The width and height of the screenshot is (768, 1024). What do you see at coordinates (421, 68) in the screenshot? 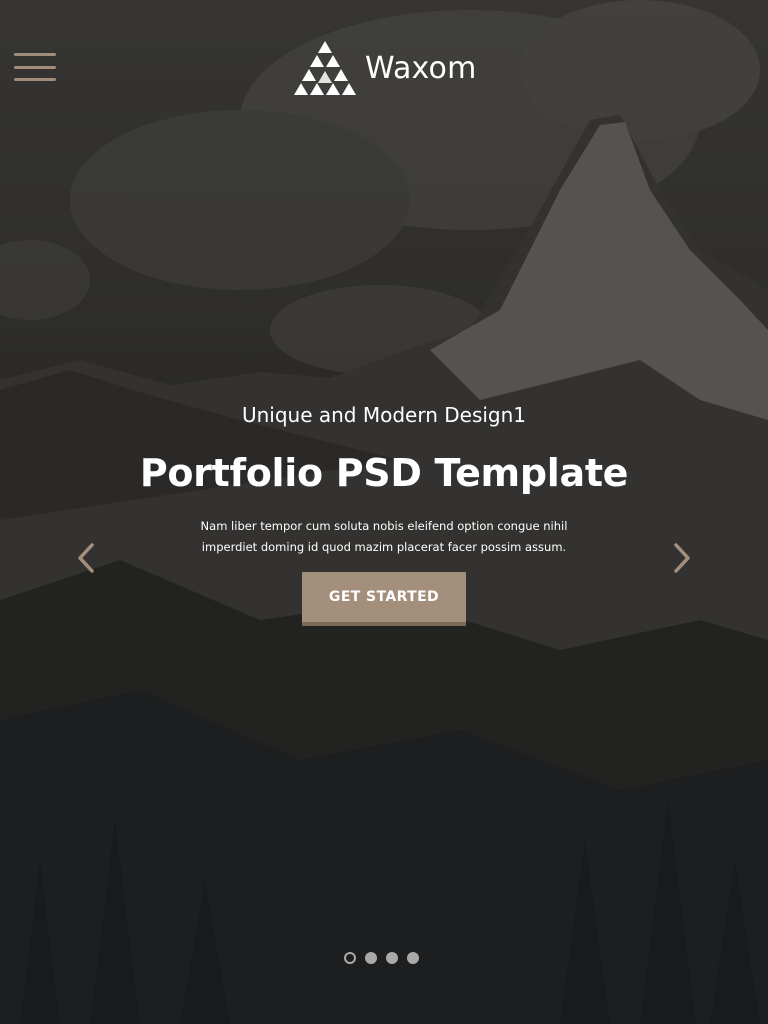
I see `brand-name: Waxom` at bounding box center [421, 68].